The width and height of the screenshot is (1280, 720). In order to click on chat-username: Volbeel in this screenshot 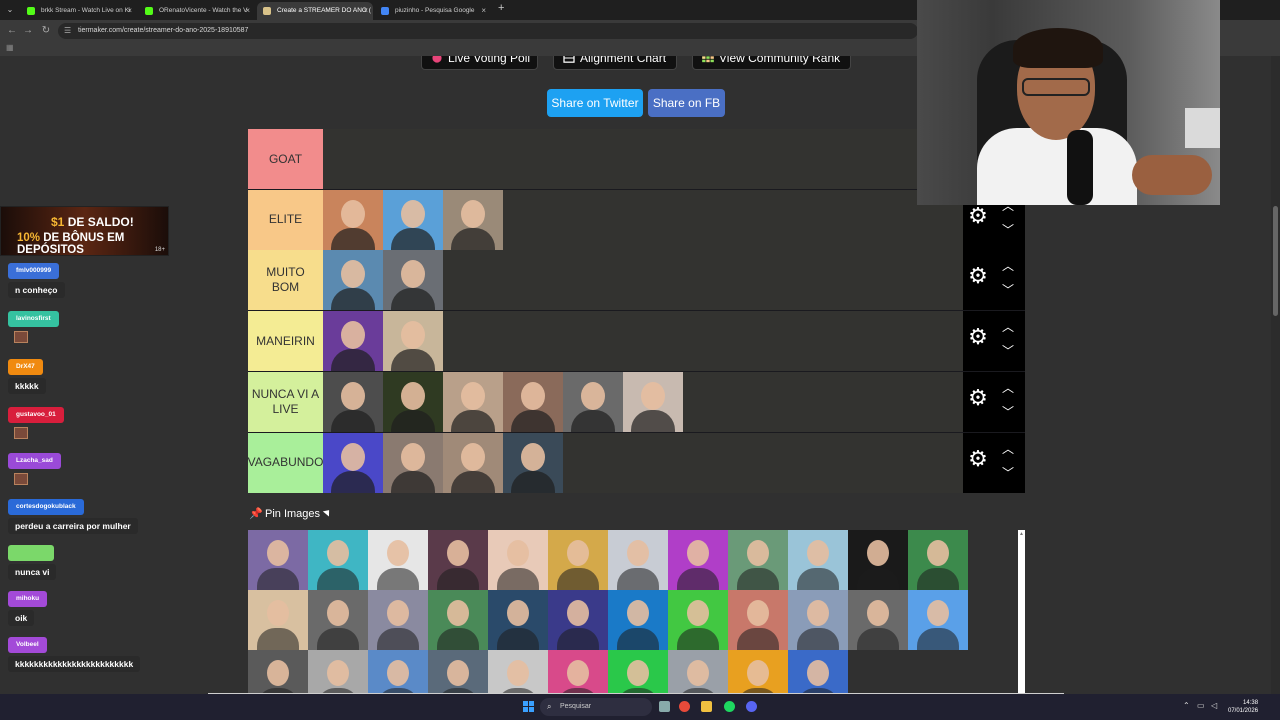, I will do `click(27, 645)`.